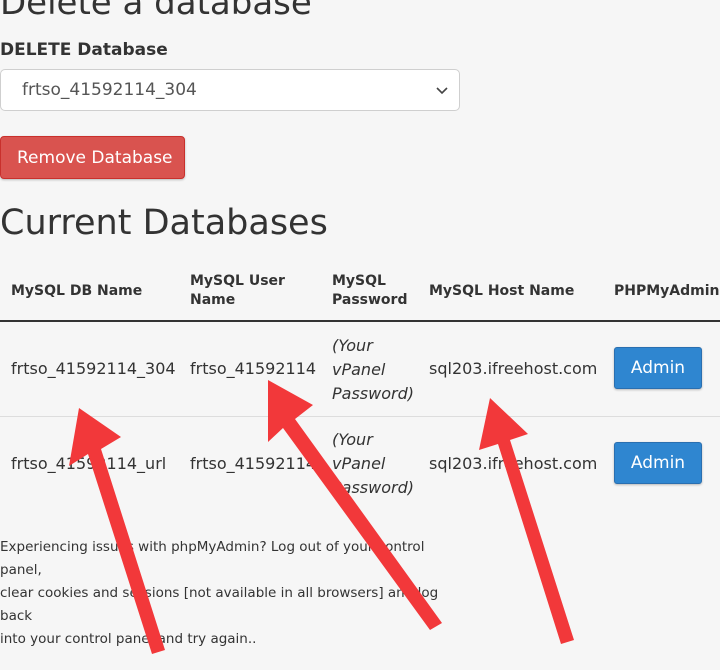 The height and width of the screenshot is (670, 720). I want to click on database-select-value: frtso_41592114_304, so click(109, 90).